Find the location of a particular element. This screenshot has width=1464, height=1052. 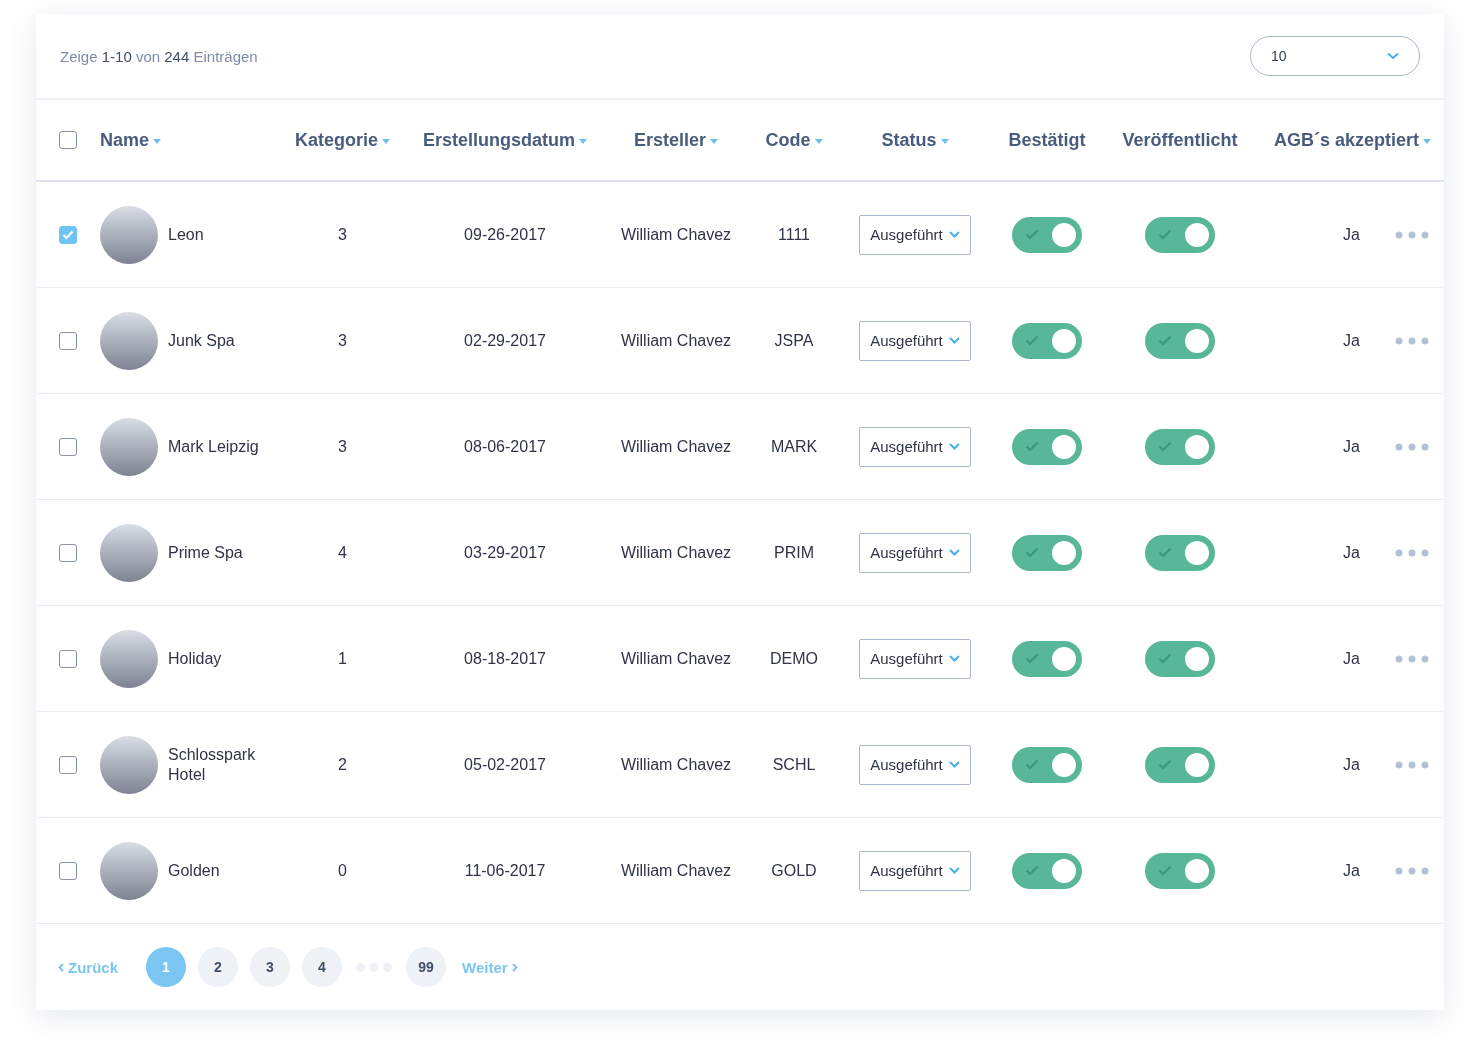

sortable-column-header: Name is located at coordinates (131, 140).